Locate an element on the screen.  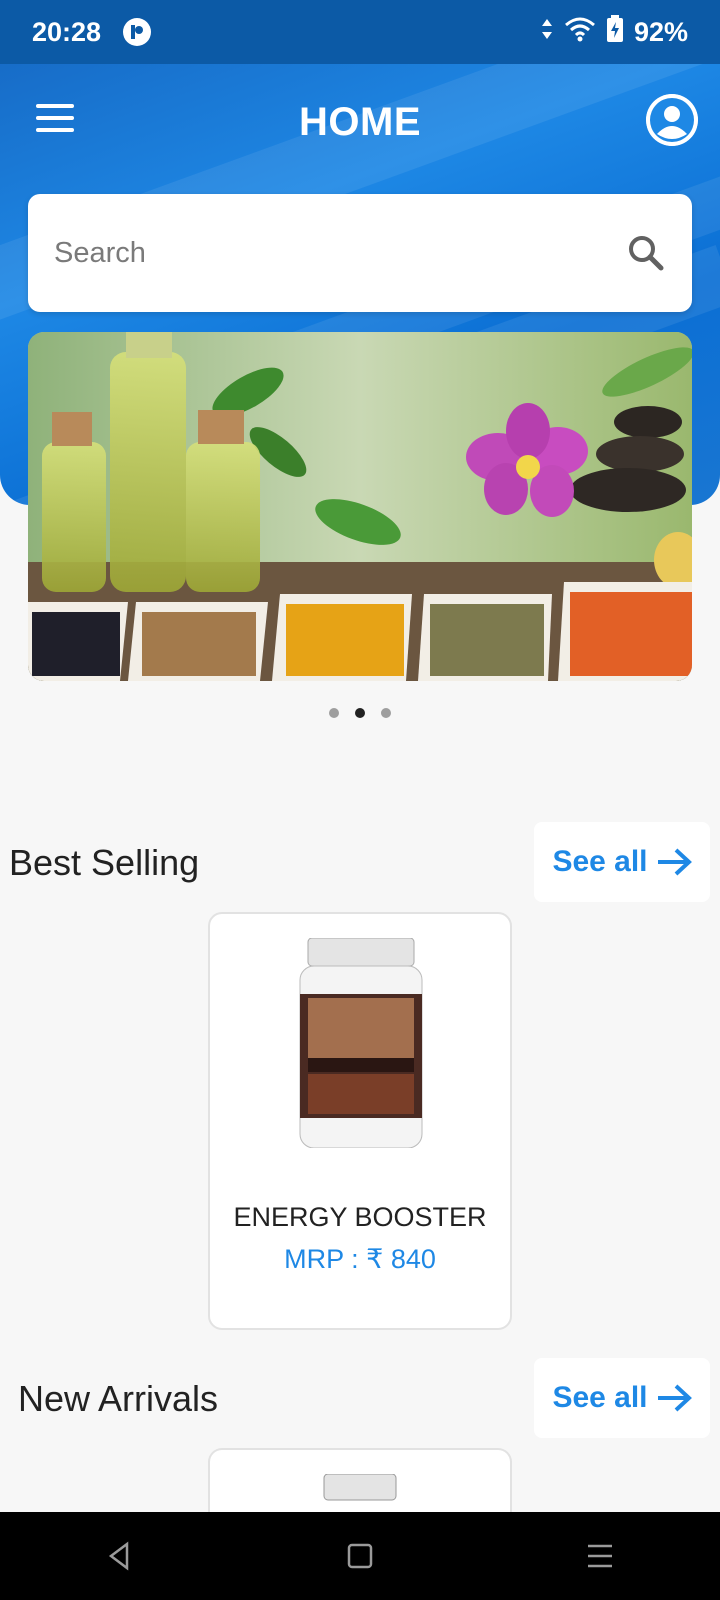
section-title: New Arrivals is located at coordinates (118, 1398).